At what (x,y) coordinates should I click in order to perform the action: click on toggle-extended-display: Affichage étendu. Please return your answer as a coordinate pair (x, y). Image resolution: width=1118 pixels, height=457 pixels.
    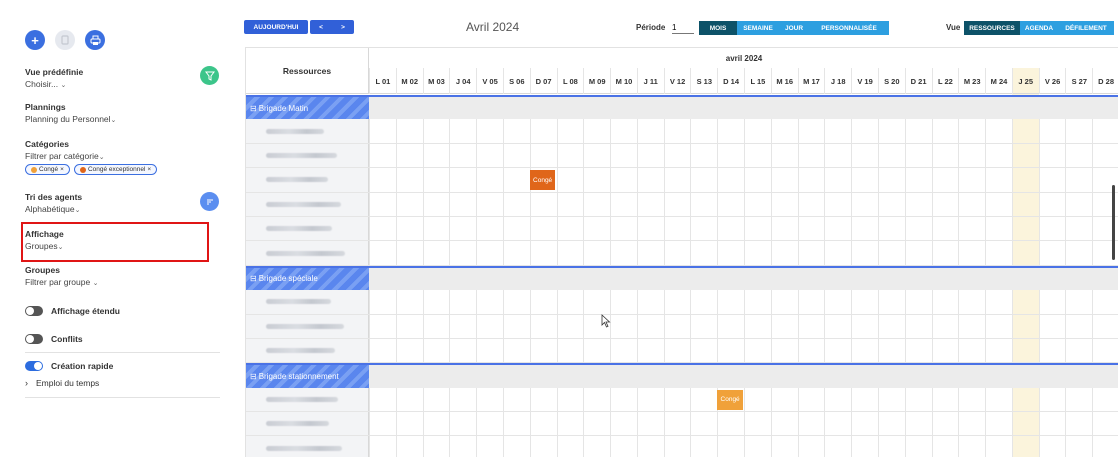
    Looking at the image, I should click on (72, 311).